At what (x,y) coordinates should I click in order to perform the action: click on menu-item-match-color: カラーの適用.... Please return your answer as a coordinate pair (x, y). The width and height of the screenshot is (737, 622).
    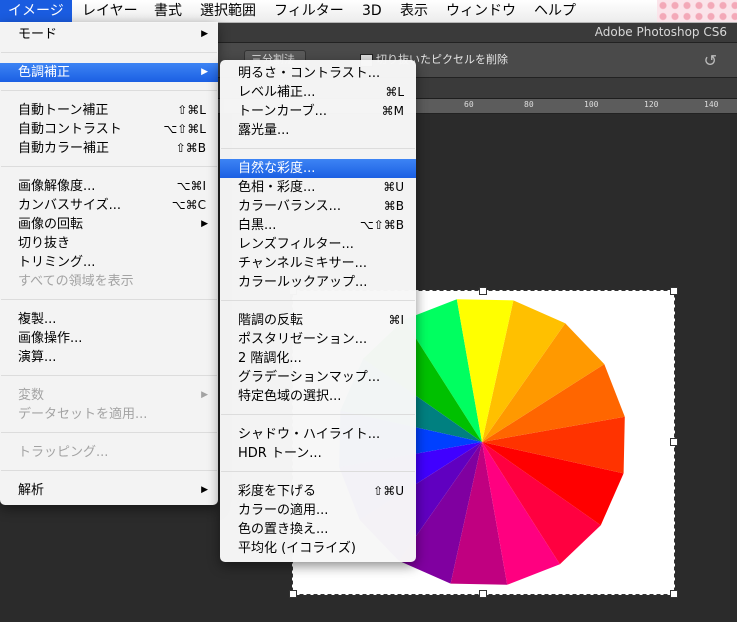
    Looking at the image, I should click on (318, 510).